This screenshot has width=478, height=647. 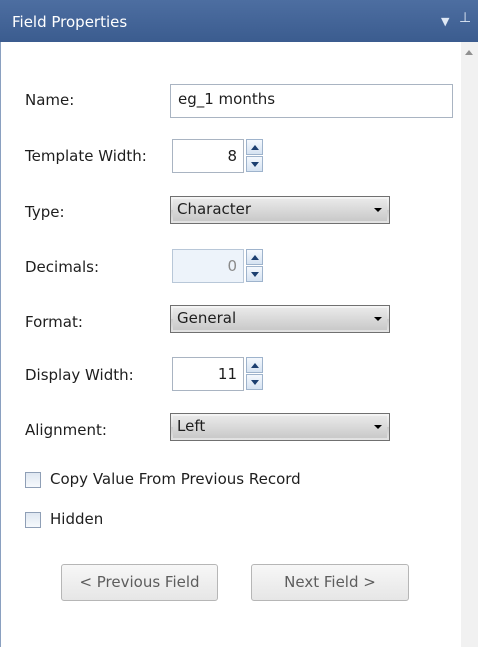 I want to click on hidden-checkbox, so click(x=33, y=520).